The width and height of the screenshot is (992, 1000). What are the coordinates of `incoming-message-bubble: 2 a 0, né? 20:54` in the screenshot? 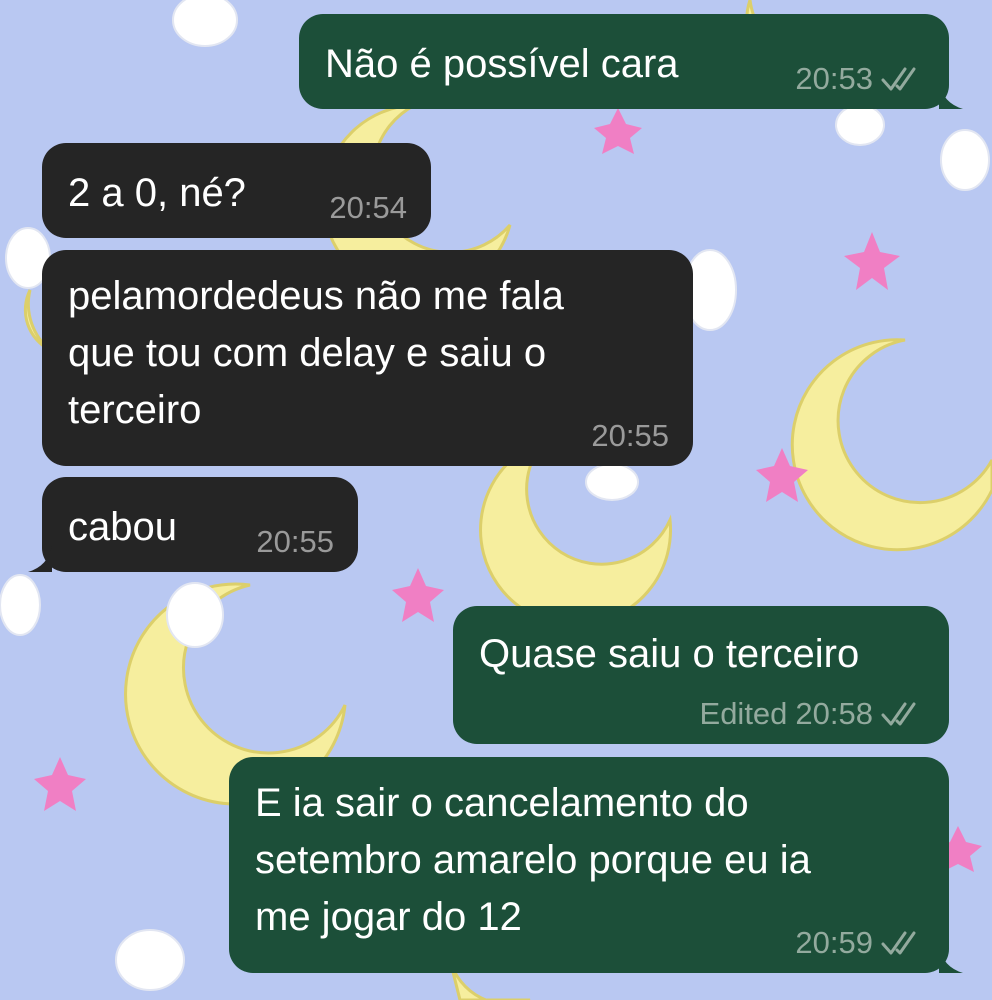 It's located at (236, 190).